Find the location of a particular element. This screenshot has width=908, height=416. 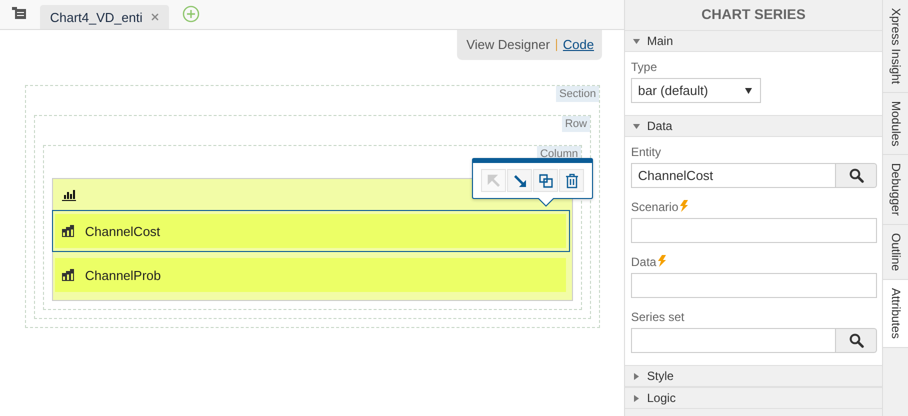

copy-icon is located at coordinates (546, 180).